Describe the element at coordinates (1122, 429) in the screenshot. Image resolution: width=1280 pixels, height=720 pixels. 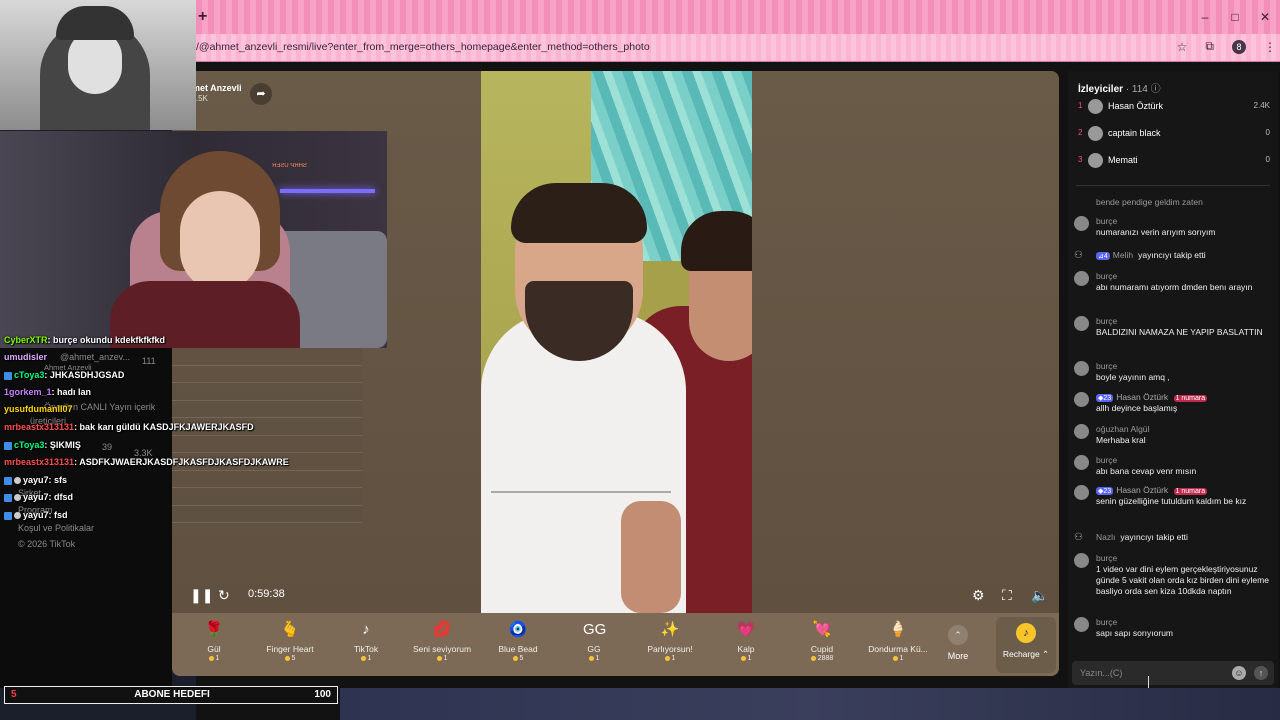
I see `chat-username: oğuzhan Algül` at that location.